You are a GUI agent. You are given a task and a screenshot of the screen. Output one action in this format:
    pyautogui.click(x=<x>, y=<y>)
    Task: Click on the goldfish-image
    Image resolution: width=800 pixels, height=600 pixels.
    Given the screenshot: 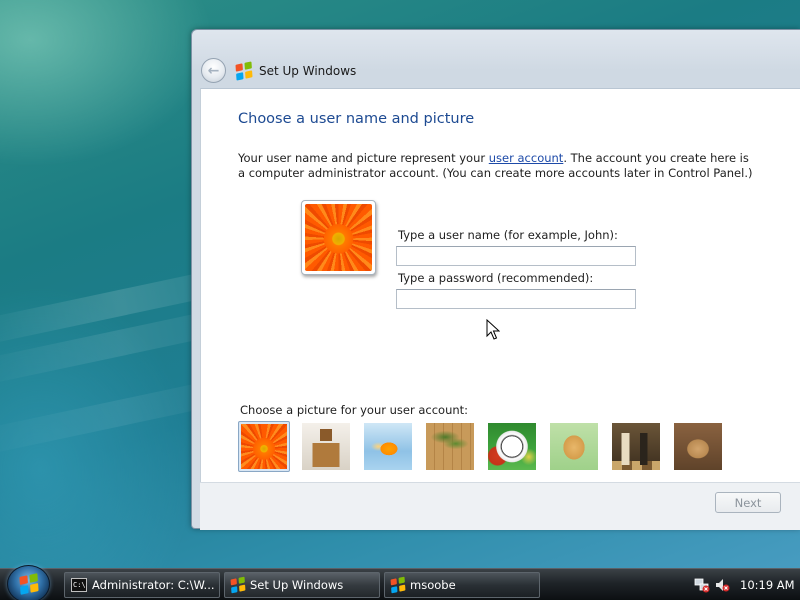 What is the action you would take?
    pyautogui.click(x=388, y=446)
    